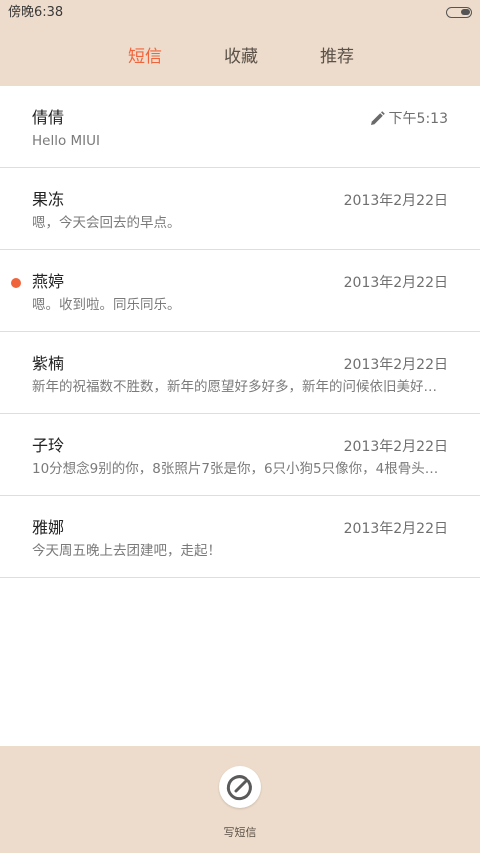  Describe the element at coordinates (48, 363) in the screenshot. I see `contact-name: 紫楠` at that location.